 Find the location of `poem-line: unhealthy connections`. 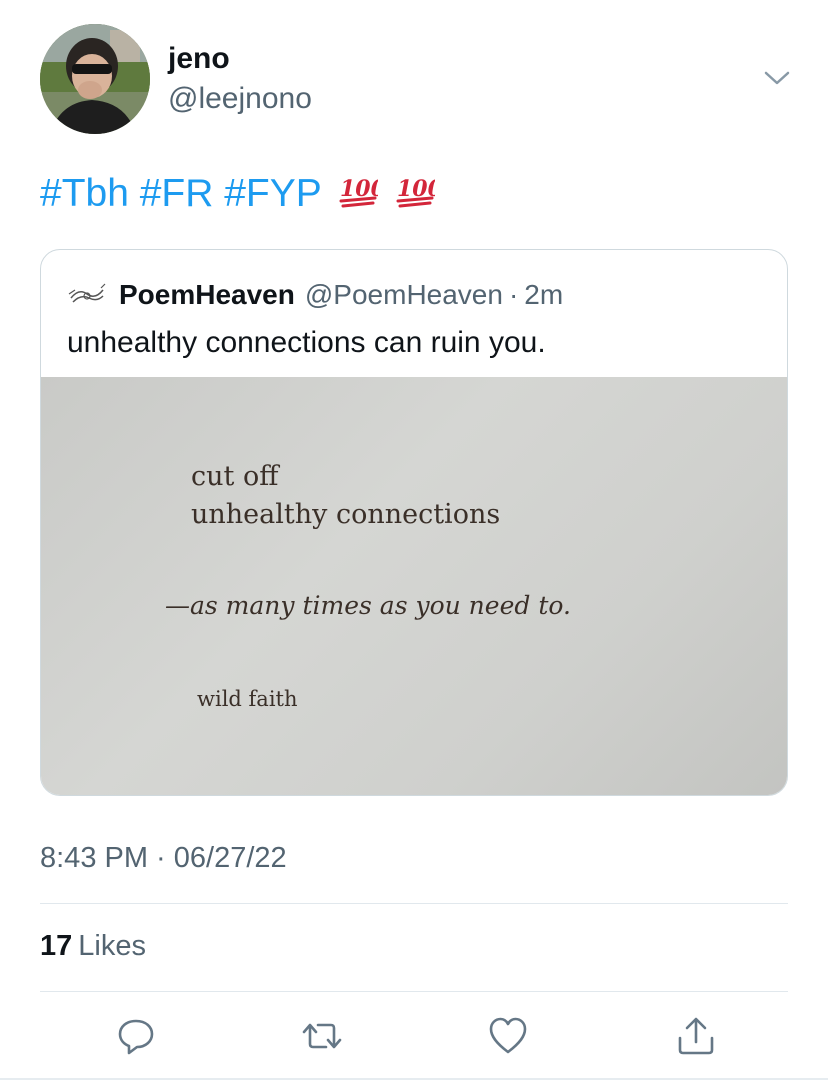

poem-line: unhealthy connections is located at coordinates (346, 514).